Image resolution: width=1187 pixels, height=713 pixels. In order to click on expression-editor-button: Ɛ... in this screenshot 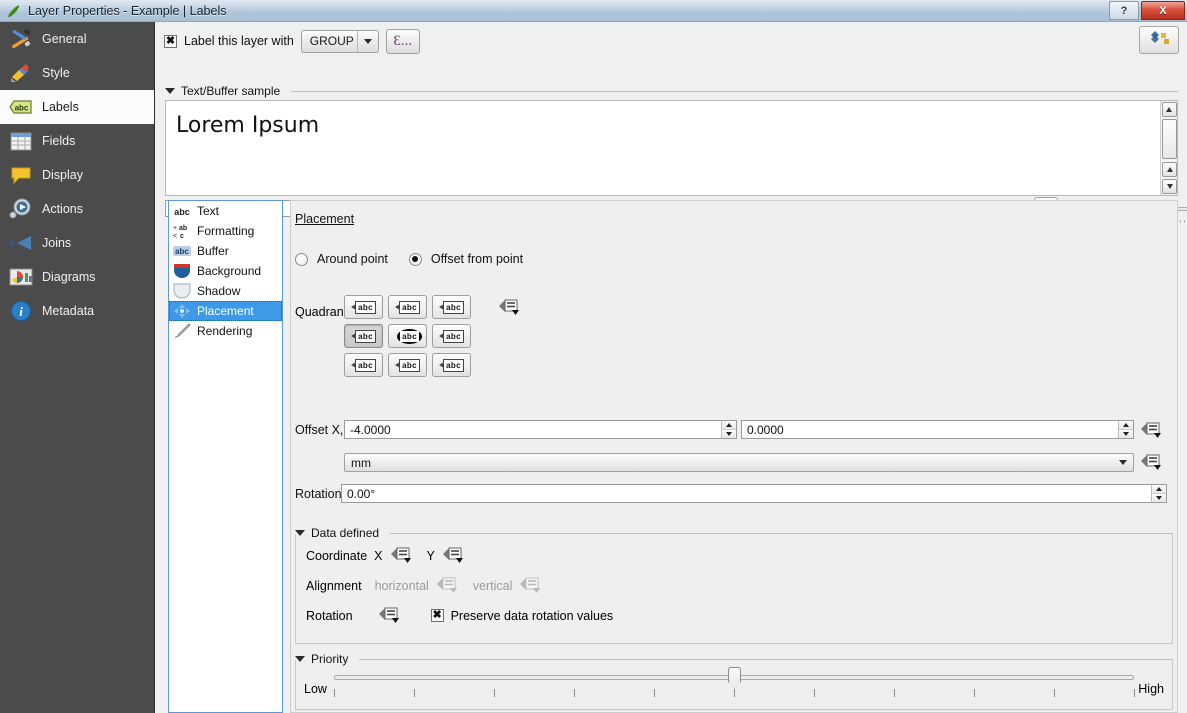, I will do `click(402, 41)`.